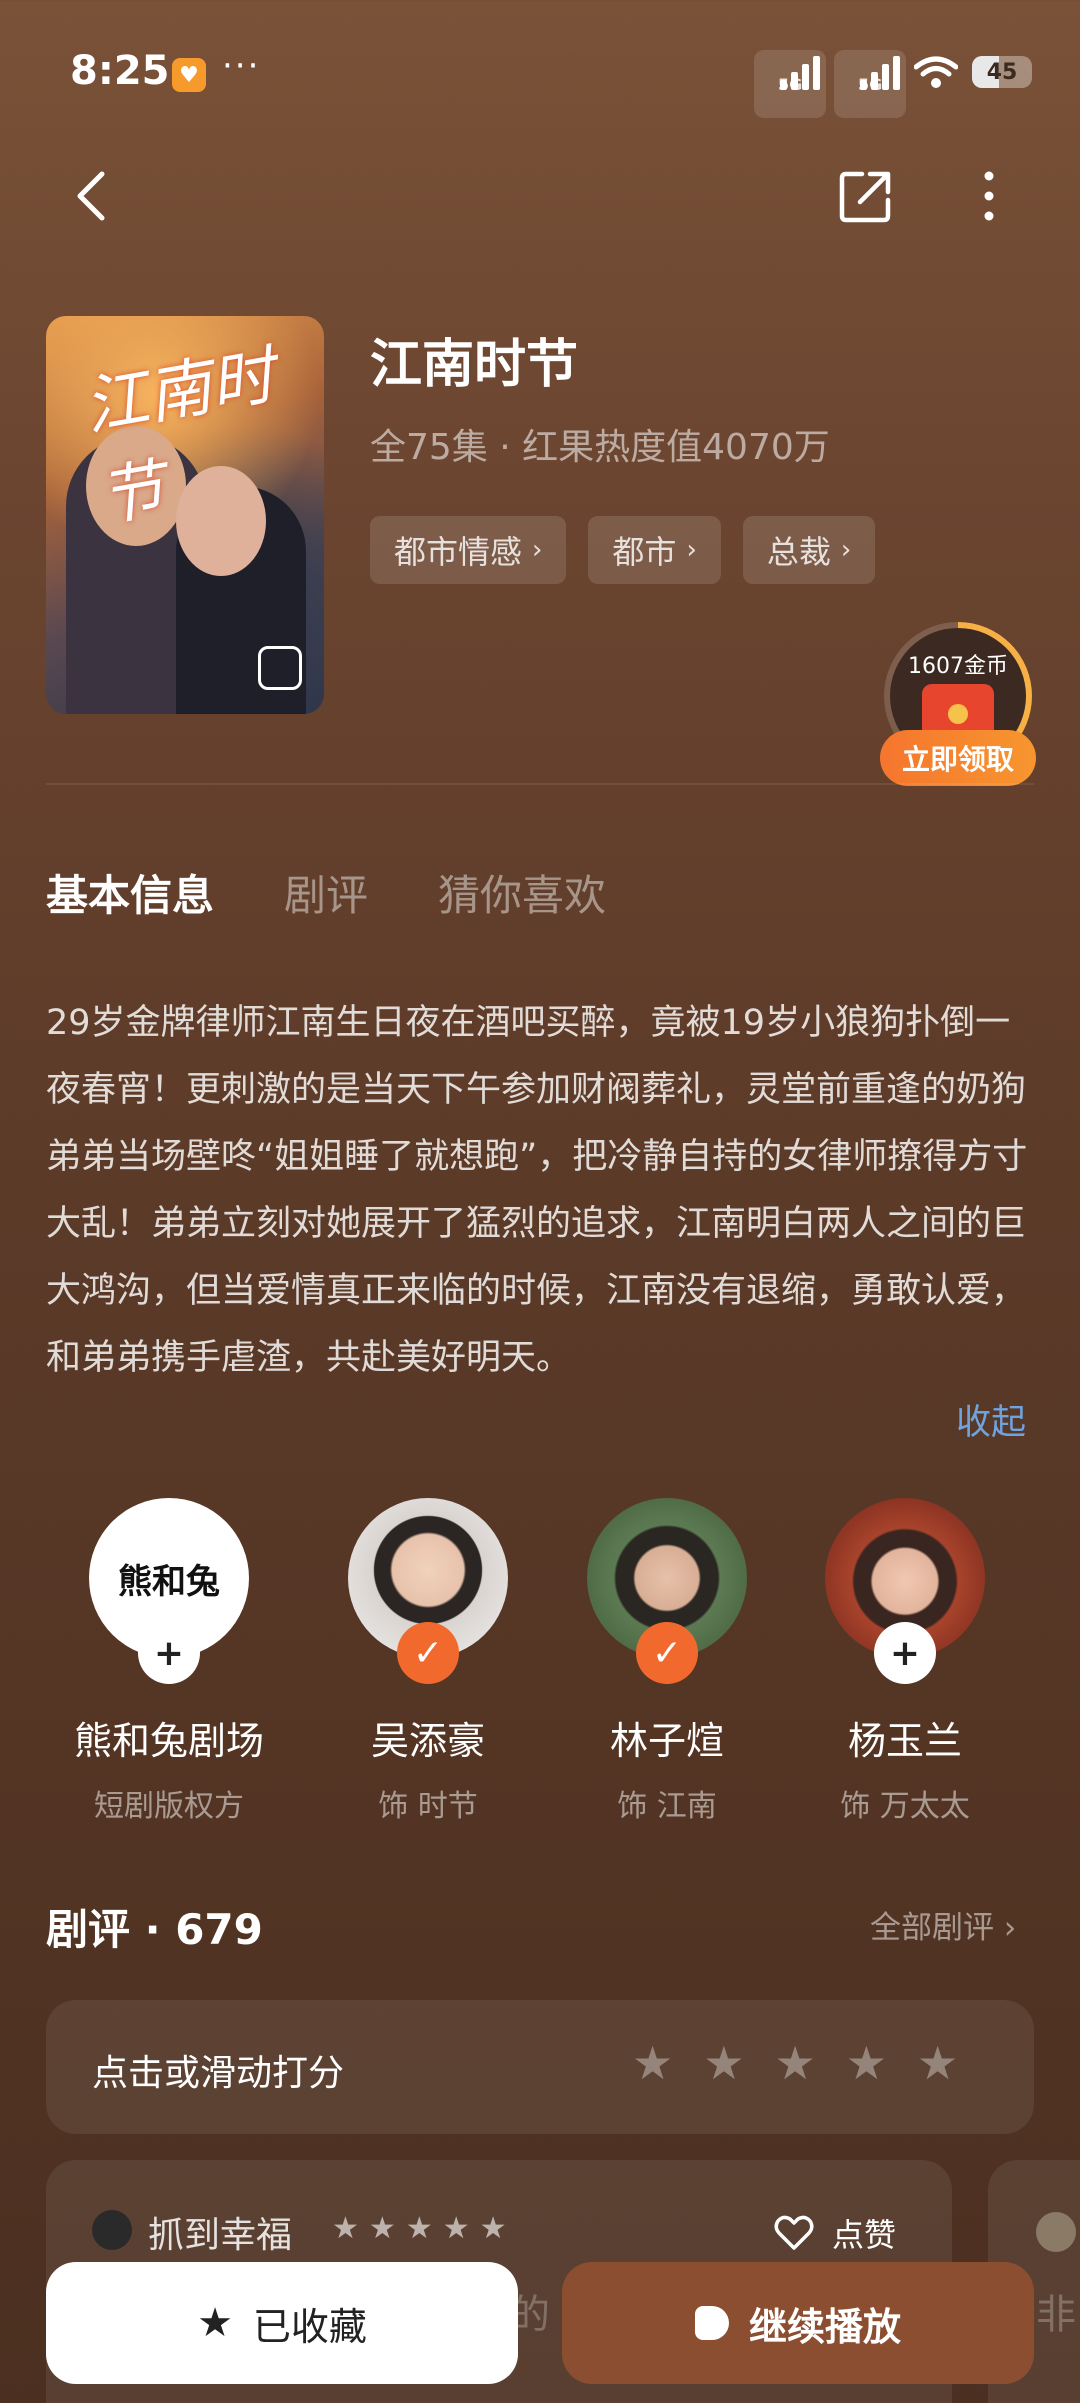  Describe the element at coordinates (711, 2323) in the screenshot. I see `play-icon` at that location.